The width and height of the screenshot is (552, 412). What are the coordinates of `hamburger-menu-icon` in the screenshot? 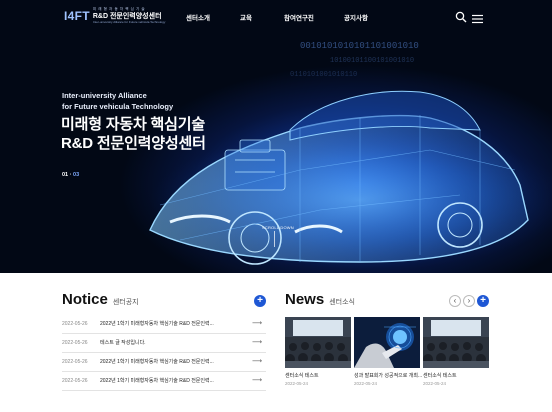 It's located at (477, 17).